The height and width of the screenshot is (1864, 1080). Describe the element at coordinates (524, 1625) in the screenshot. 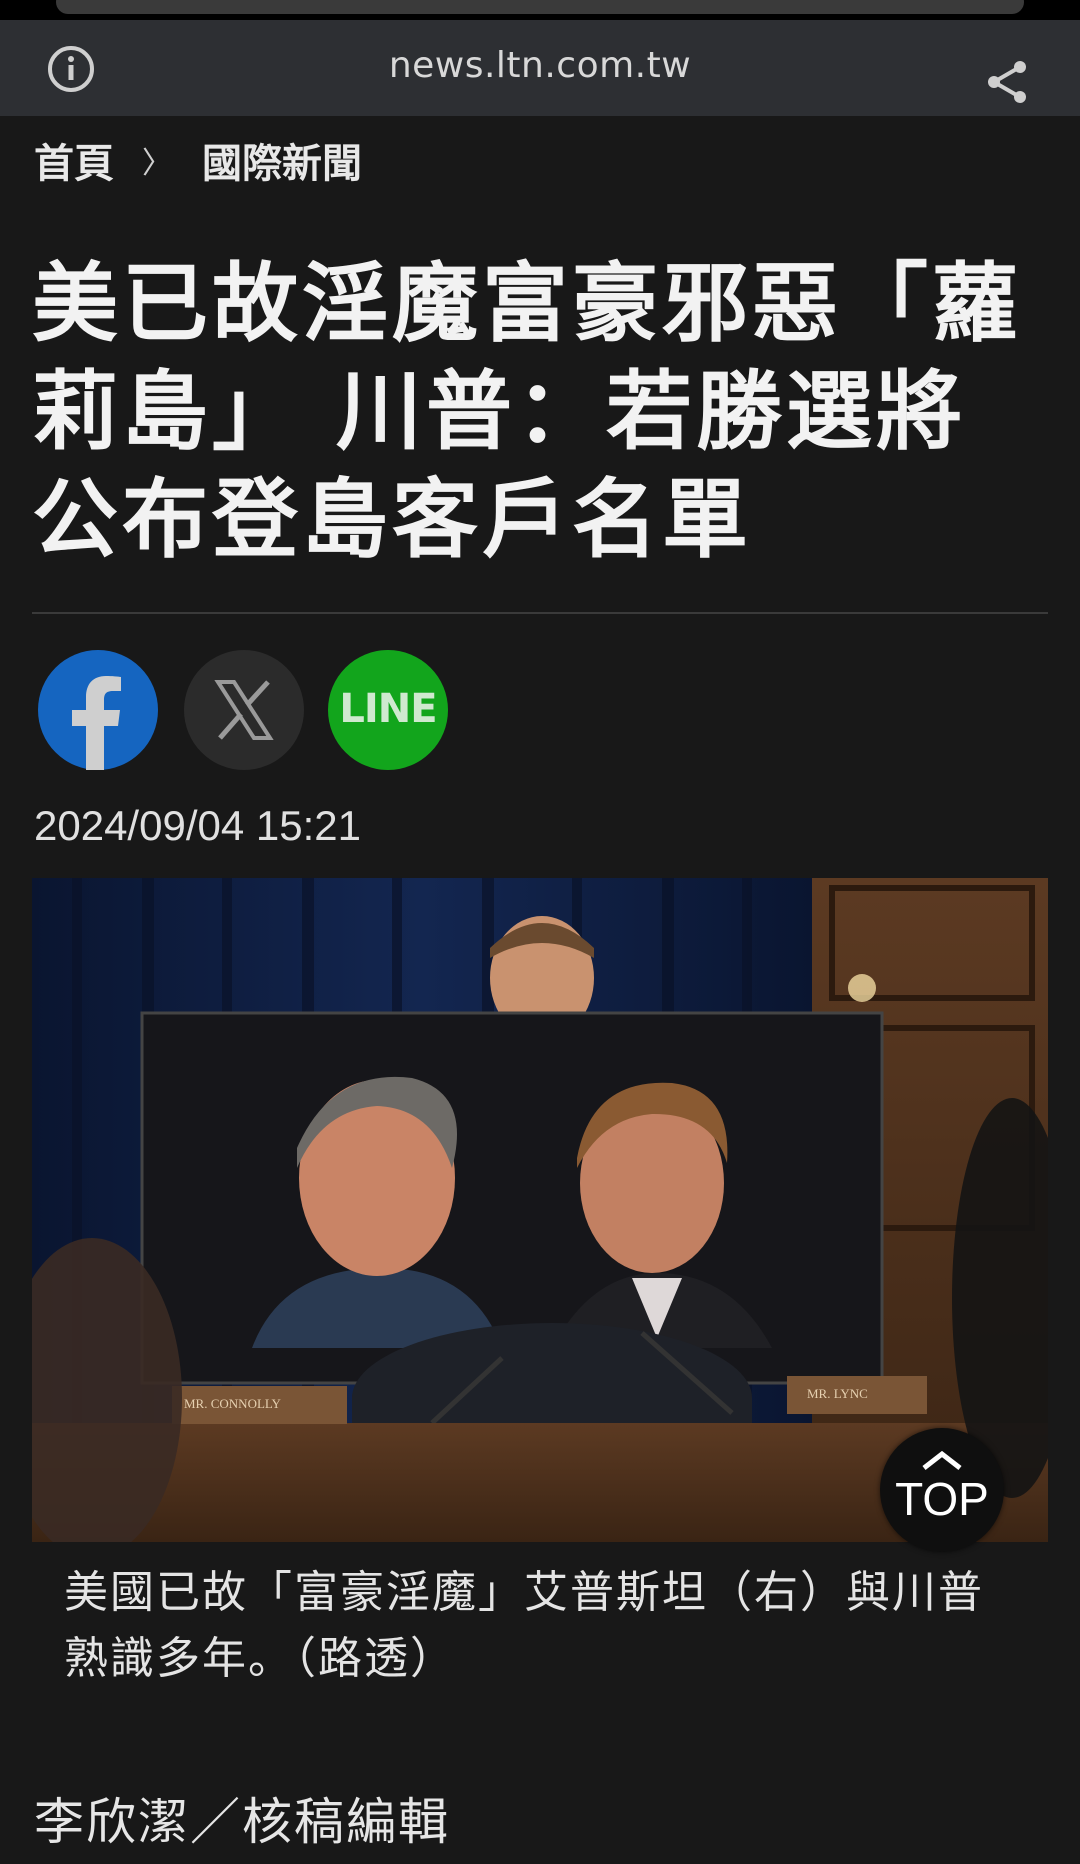

I see `photo-caption: 美國已故「富豪淫魔」艾普斯坦（右）與川普熟識多年。（路透）` at that location.